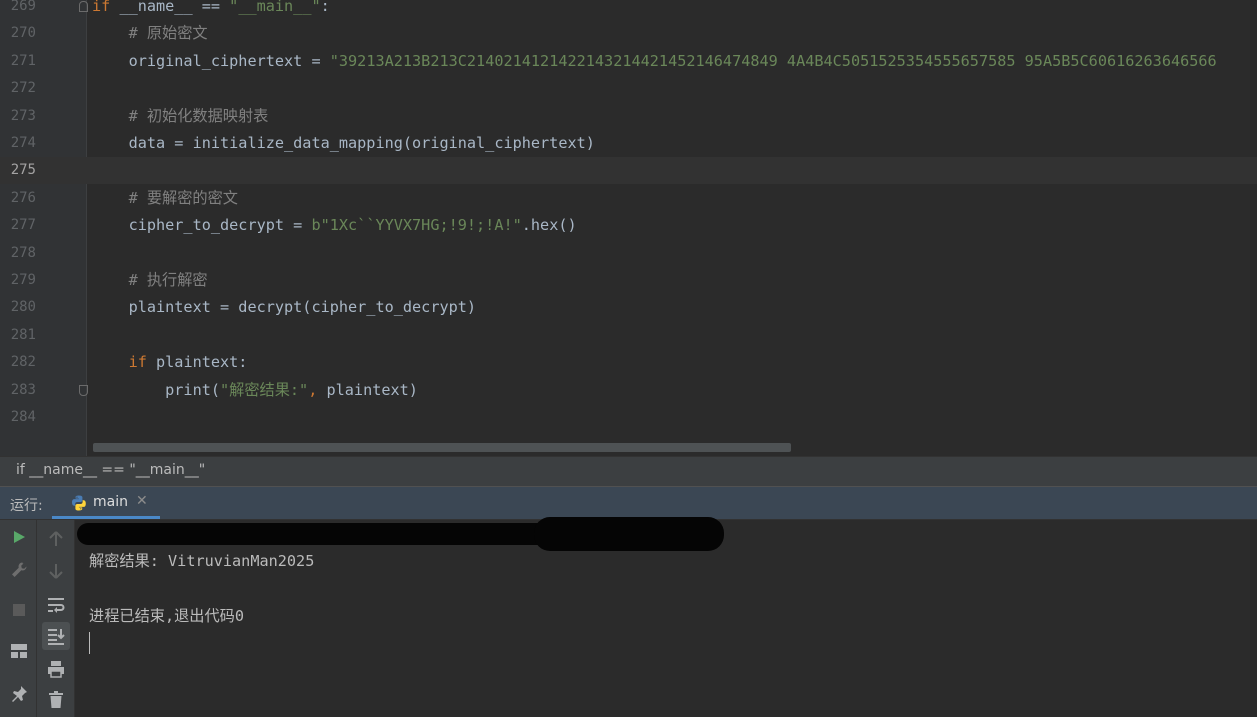 The width and height of the screenshot is (1257, 717). I want to click on print-button, so click(56, 669).